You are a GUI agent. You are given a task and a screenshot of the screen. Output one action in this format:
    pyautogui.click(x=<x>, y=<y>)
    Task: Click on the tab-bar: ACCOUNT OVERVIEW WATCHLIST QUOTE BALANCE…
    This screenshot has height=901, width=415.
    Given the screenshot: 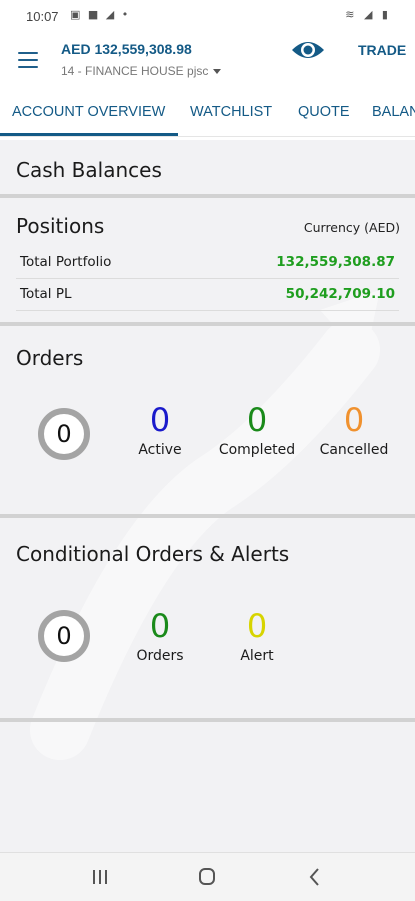 What is the action you would take?
    pyautogui.click(x=207, y=114)
    